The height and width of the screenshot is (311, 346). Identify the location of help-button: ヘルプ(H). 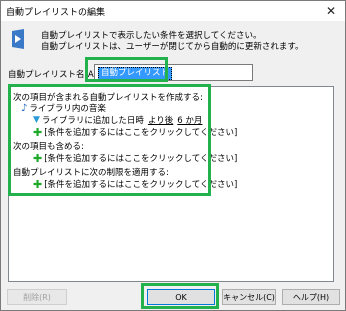
(311, 297).